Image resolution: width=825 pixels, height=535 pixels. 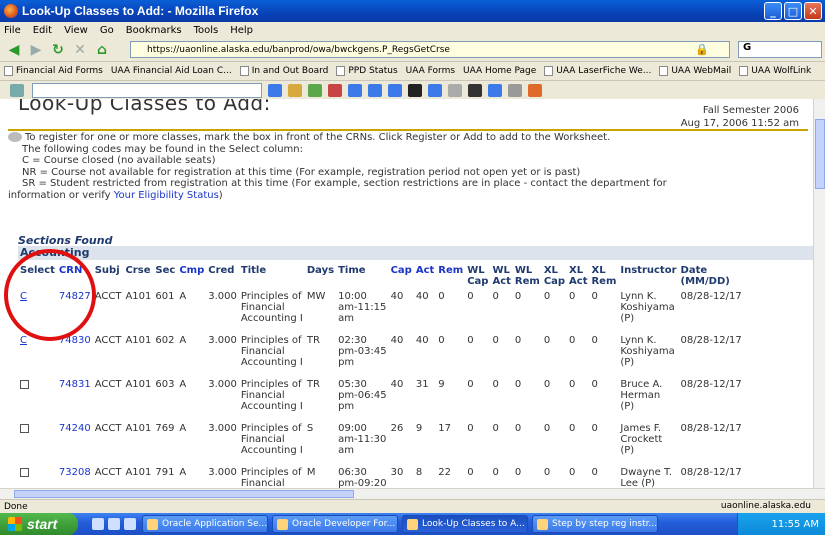 What do you see at coordinates (75, 384) in the screenshot?
I see `crn-link: 74831` at bounding box center [75, 384].